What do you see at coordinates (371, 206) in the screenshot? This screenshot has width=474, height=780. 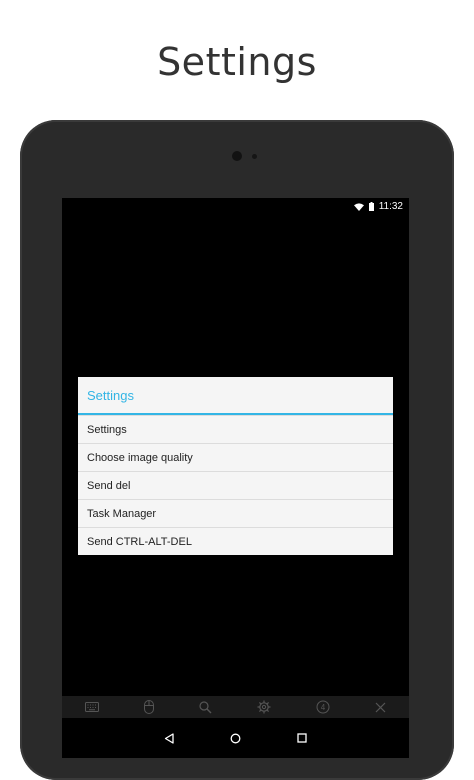 I see `battery-icon` at bounding box center [371, 206].